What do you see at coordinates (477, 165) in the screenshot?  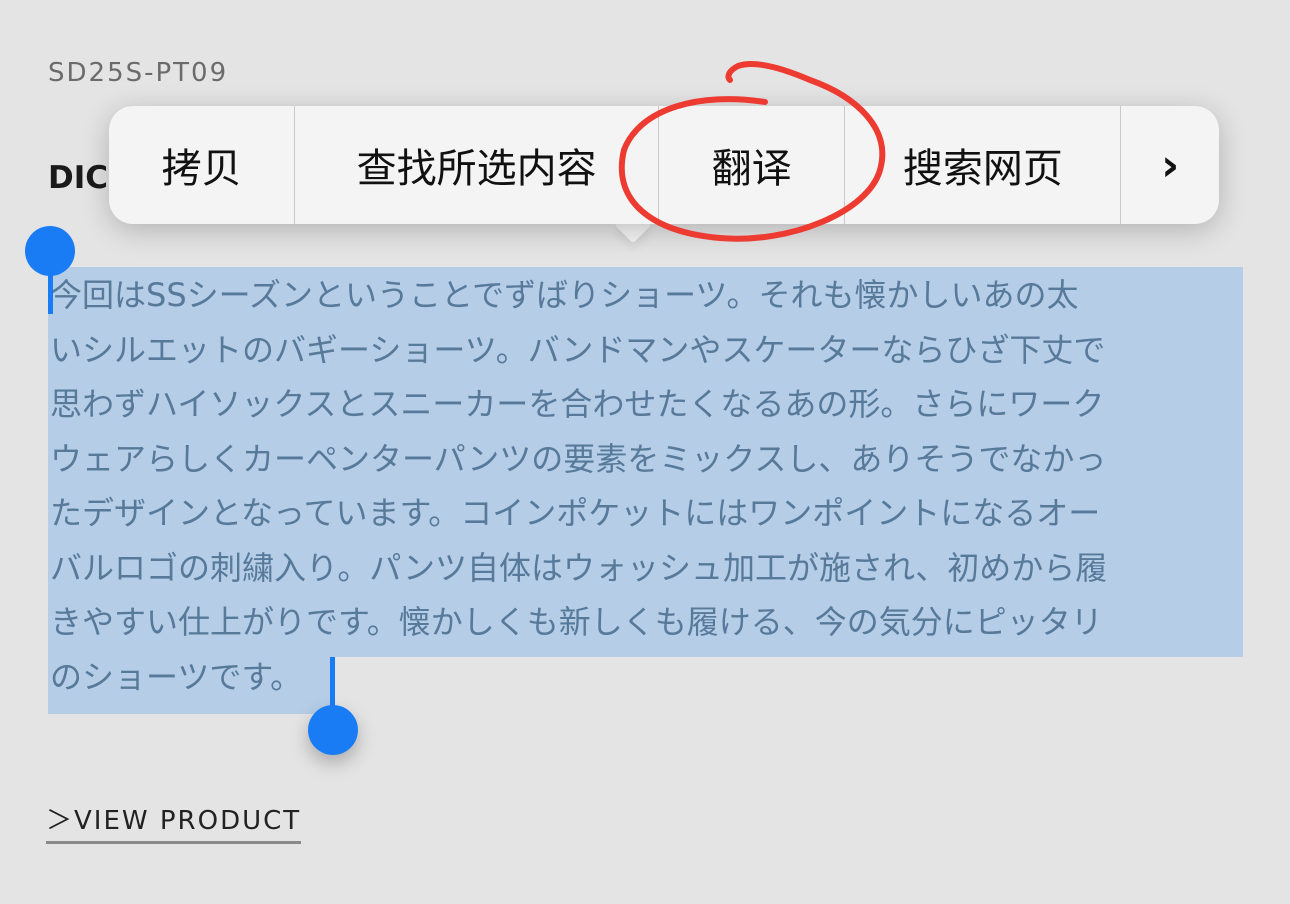 I see `menu-item-find-selection: 查找所选内容` at bounding box center [477, 165].